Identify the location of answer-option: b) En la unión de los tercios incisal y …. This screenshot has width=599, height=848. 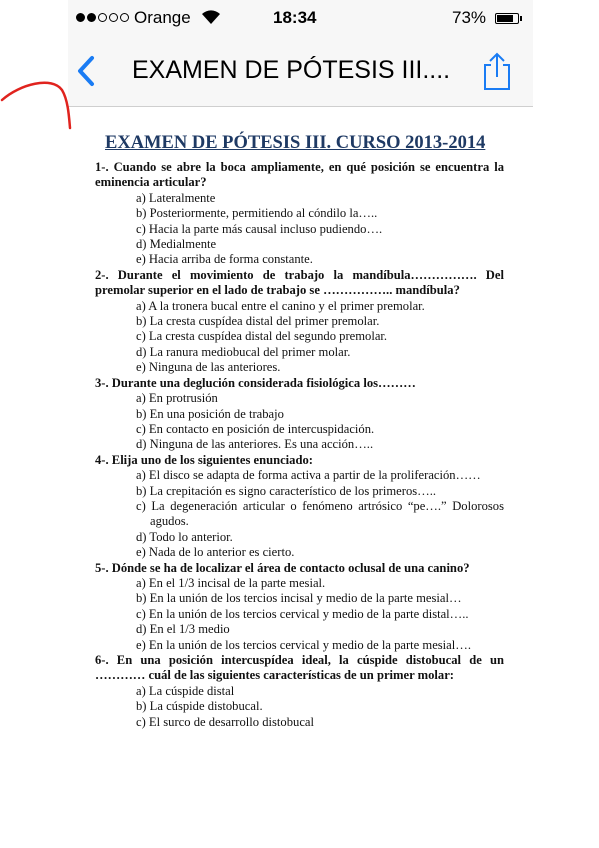
(299, 598).